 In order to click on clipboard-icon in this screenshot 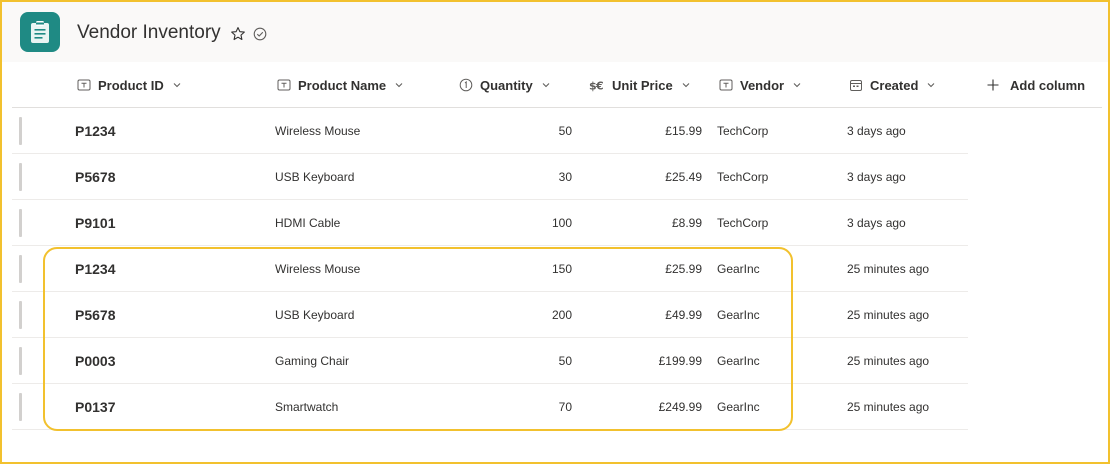, I will do `click(40, 32)`.